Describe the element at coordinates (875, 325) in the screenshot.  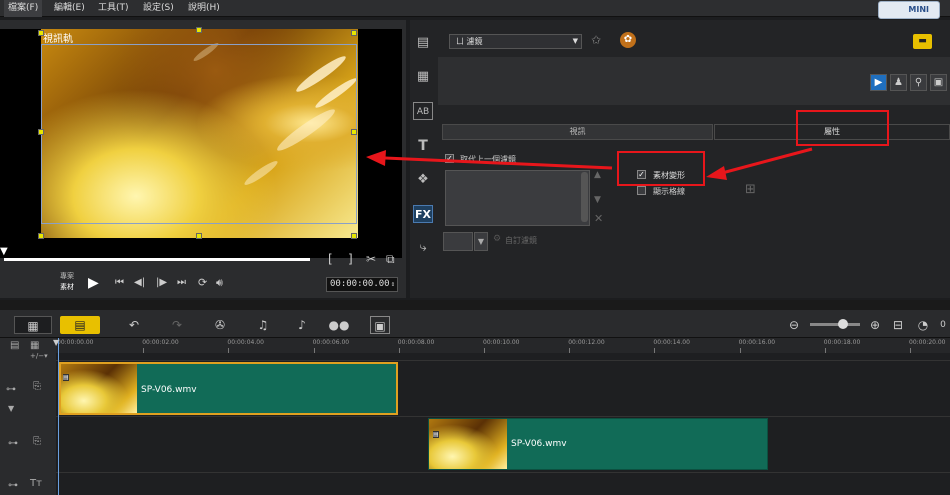
I see `zoom-in-icon: ⊕` at that location.